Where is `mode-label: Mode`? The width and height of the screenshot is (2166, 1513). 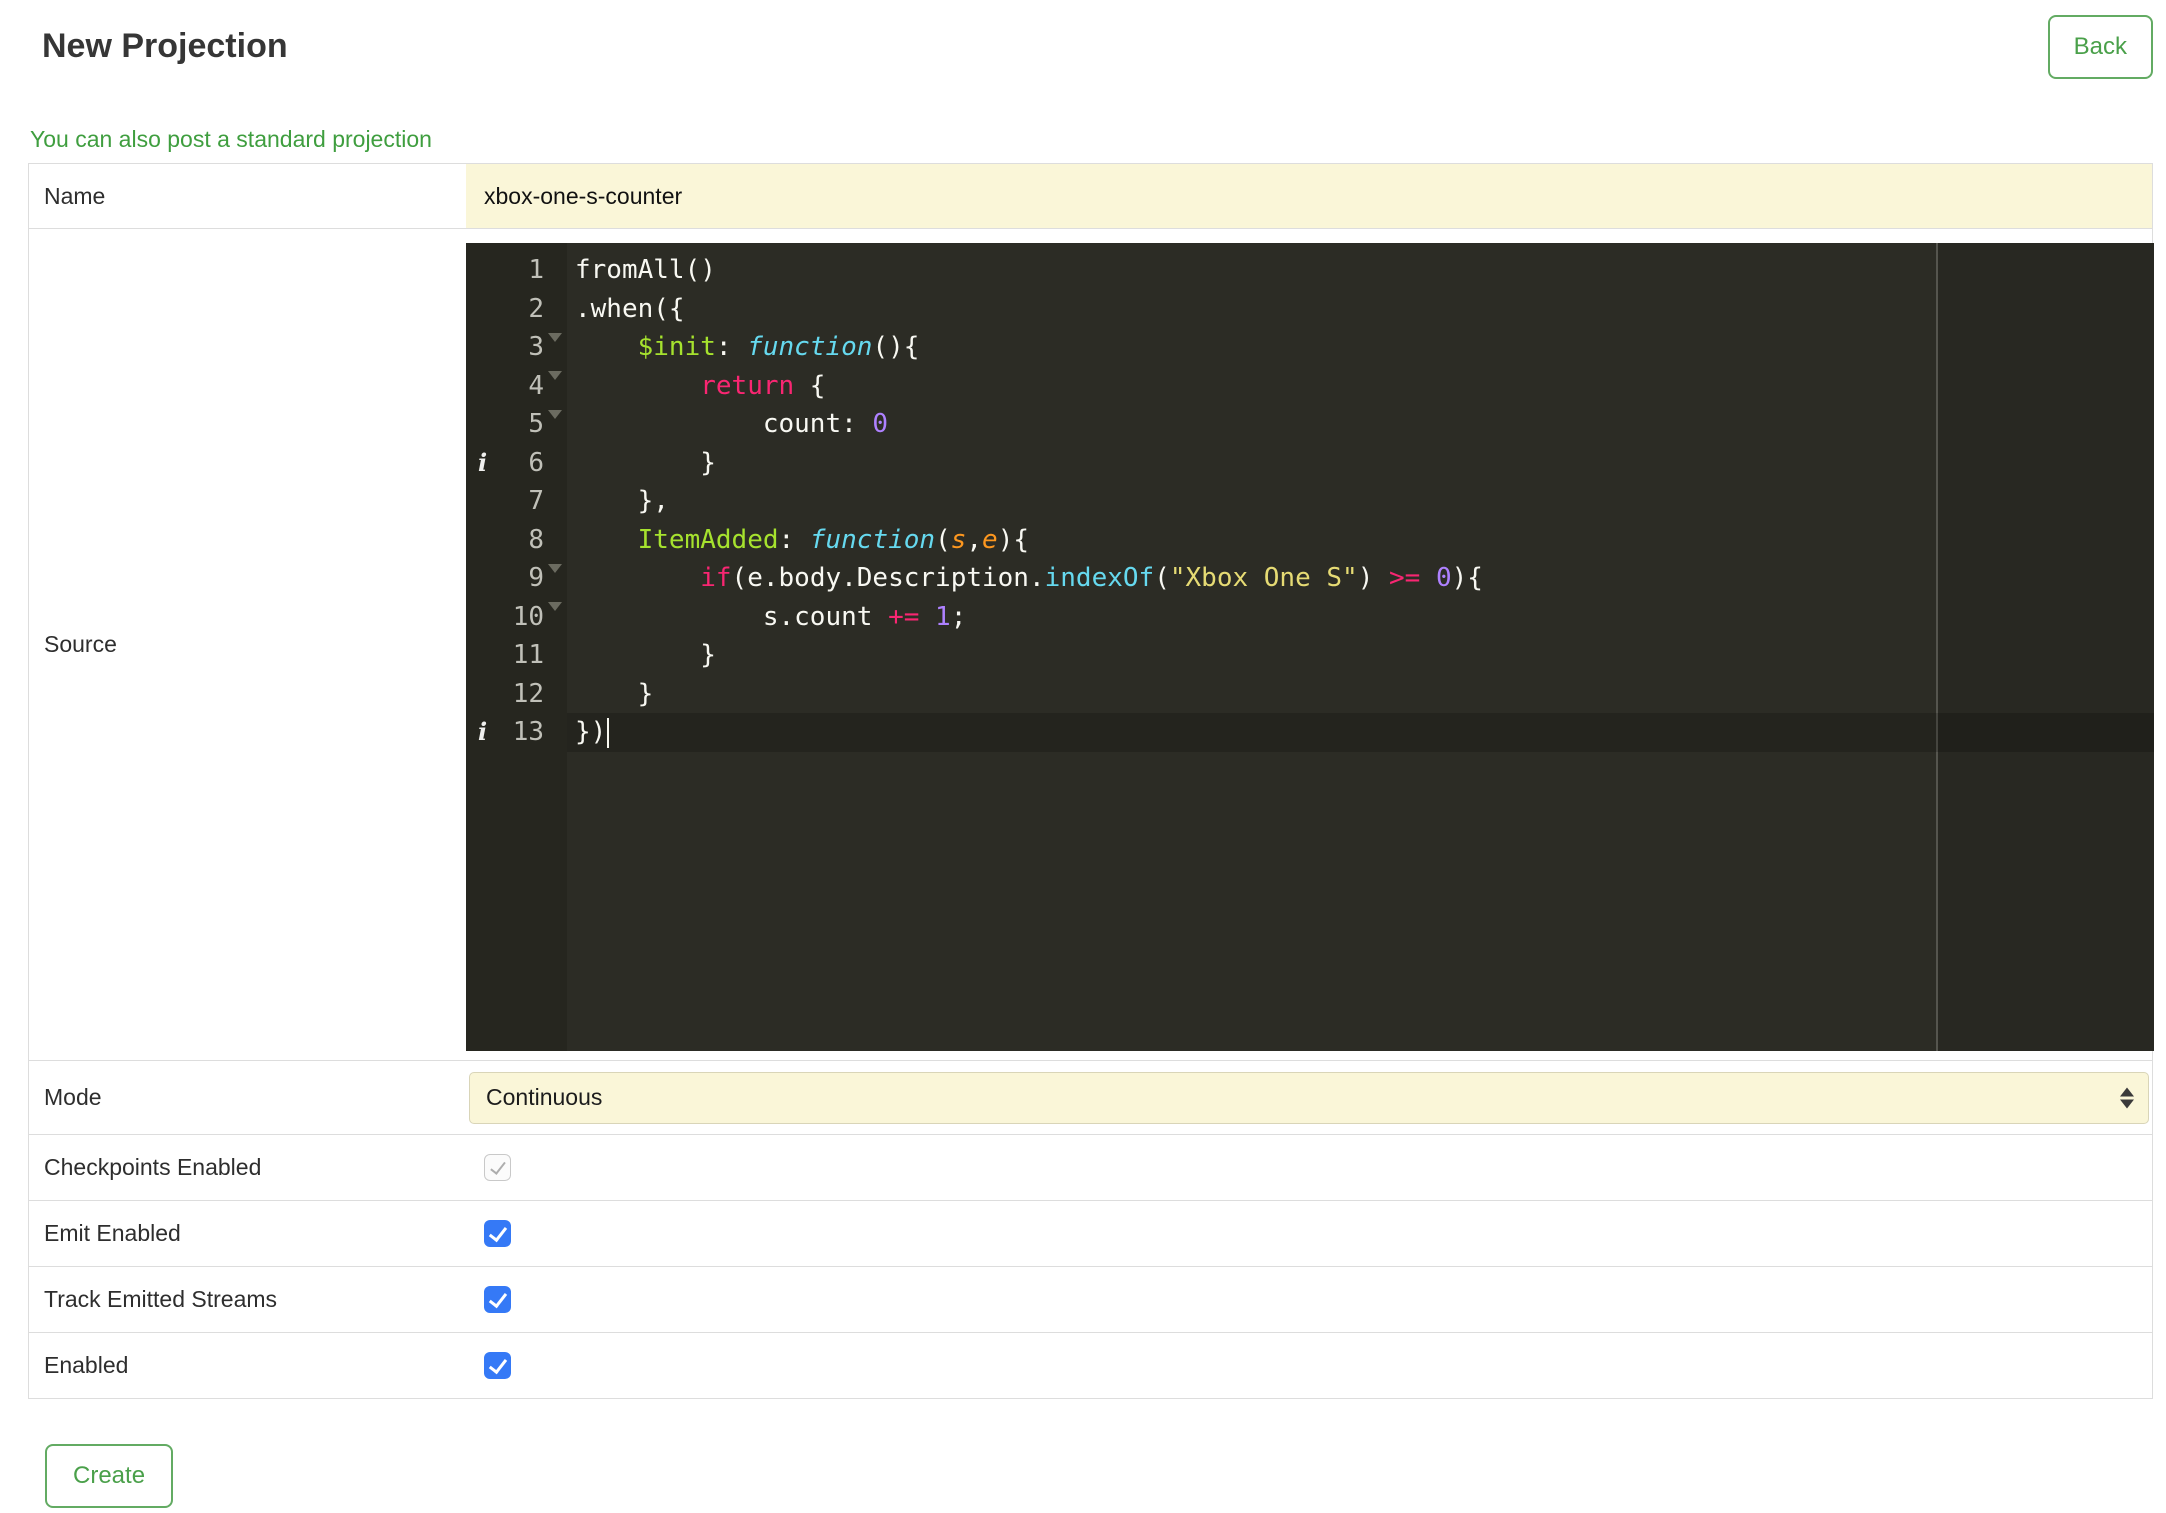
mode-label: Mode is located at coordinates (73, 1097).